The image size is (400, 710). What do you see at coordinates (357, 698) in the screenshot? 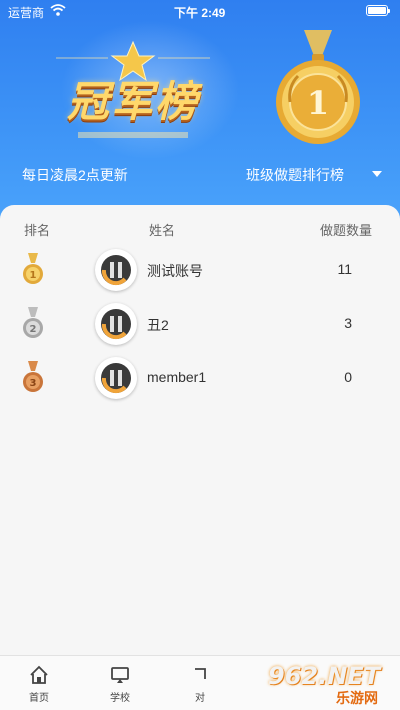
I see `watermark-text: 乐游网` at bounding box center [357, 698].